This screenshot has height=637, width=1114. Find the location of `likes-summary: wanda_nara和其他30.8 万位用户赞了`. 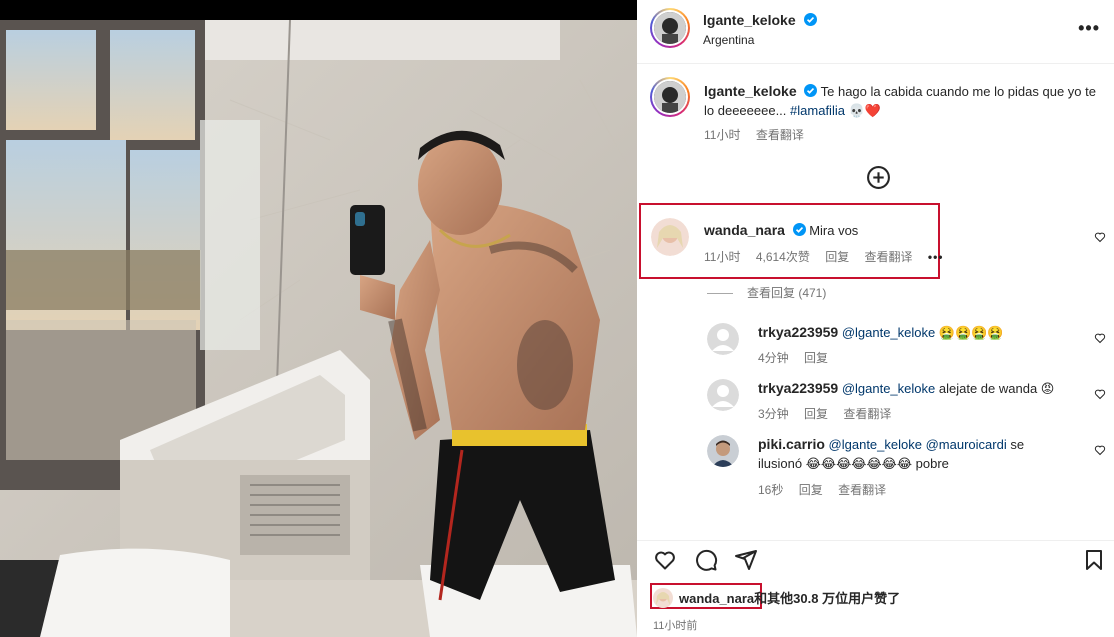

likes-summary: wanda_nara和其他30.8 万位用户赞了 is located at coordinates (776, 598).